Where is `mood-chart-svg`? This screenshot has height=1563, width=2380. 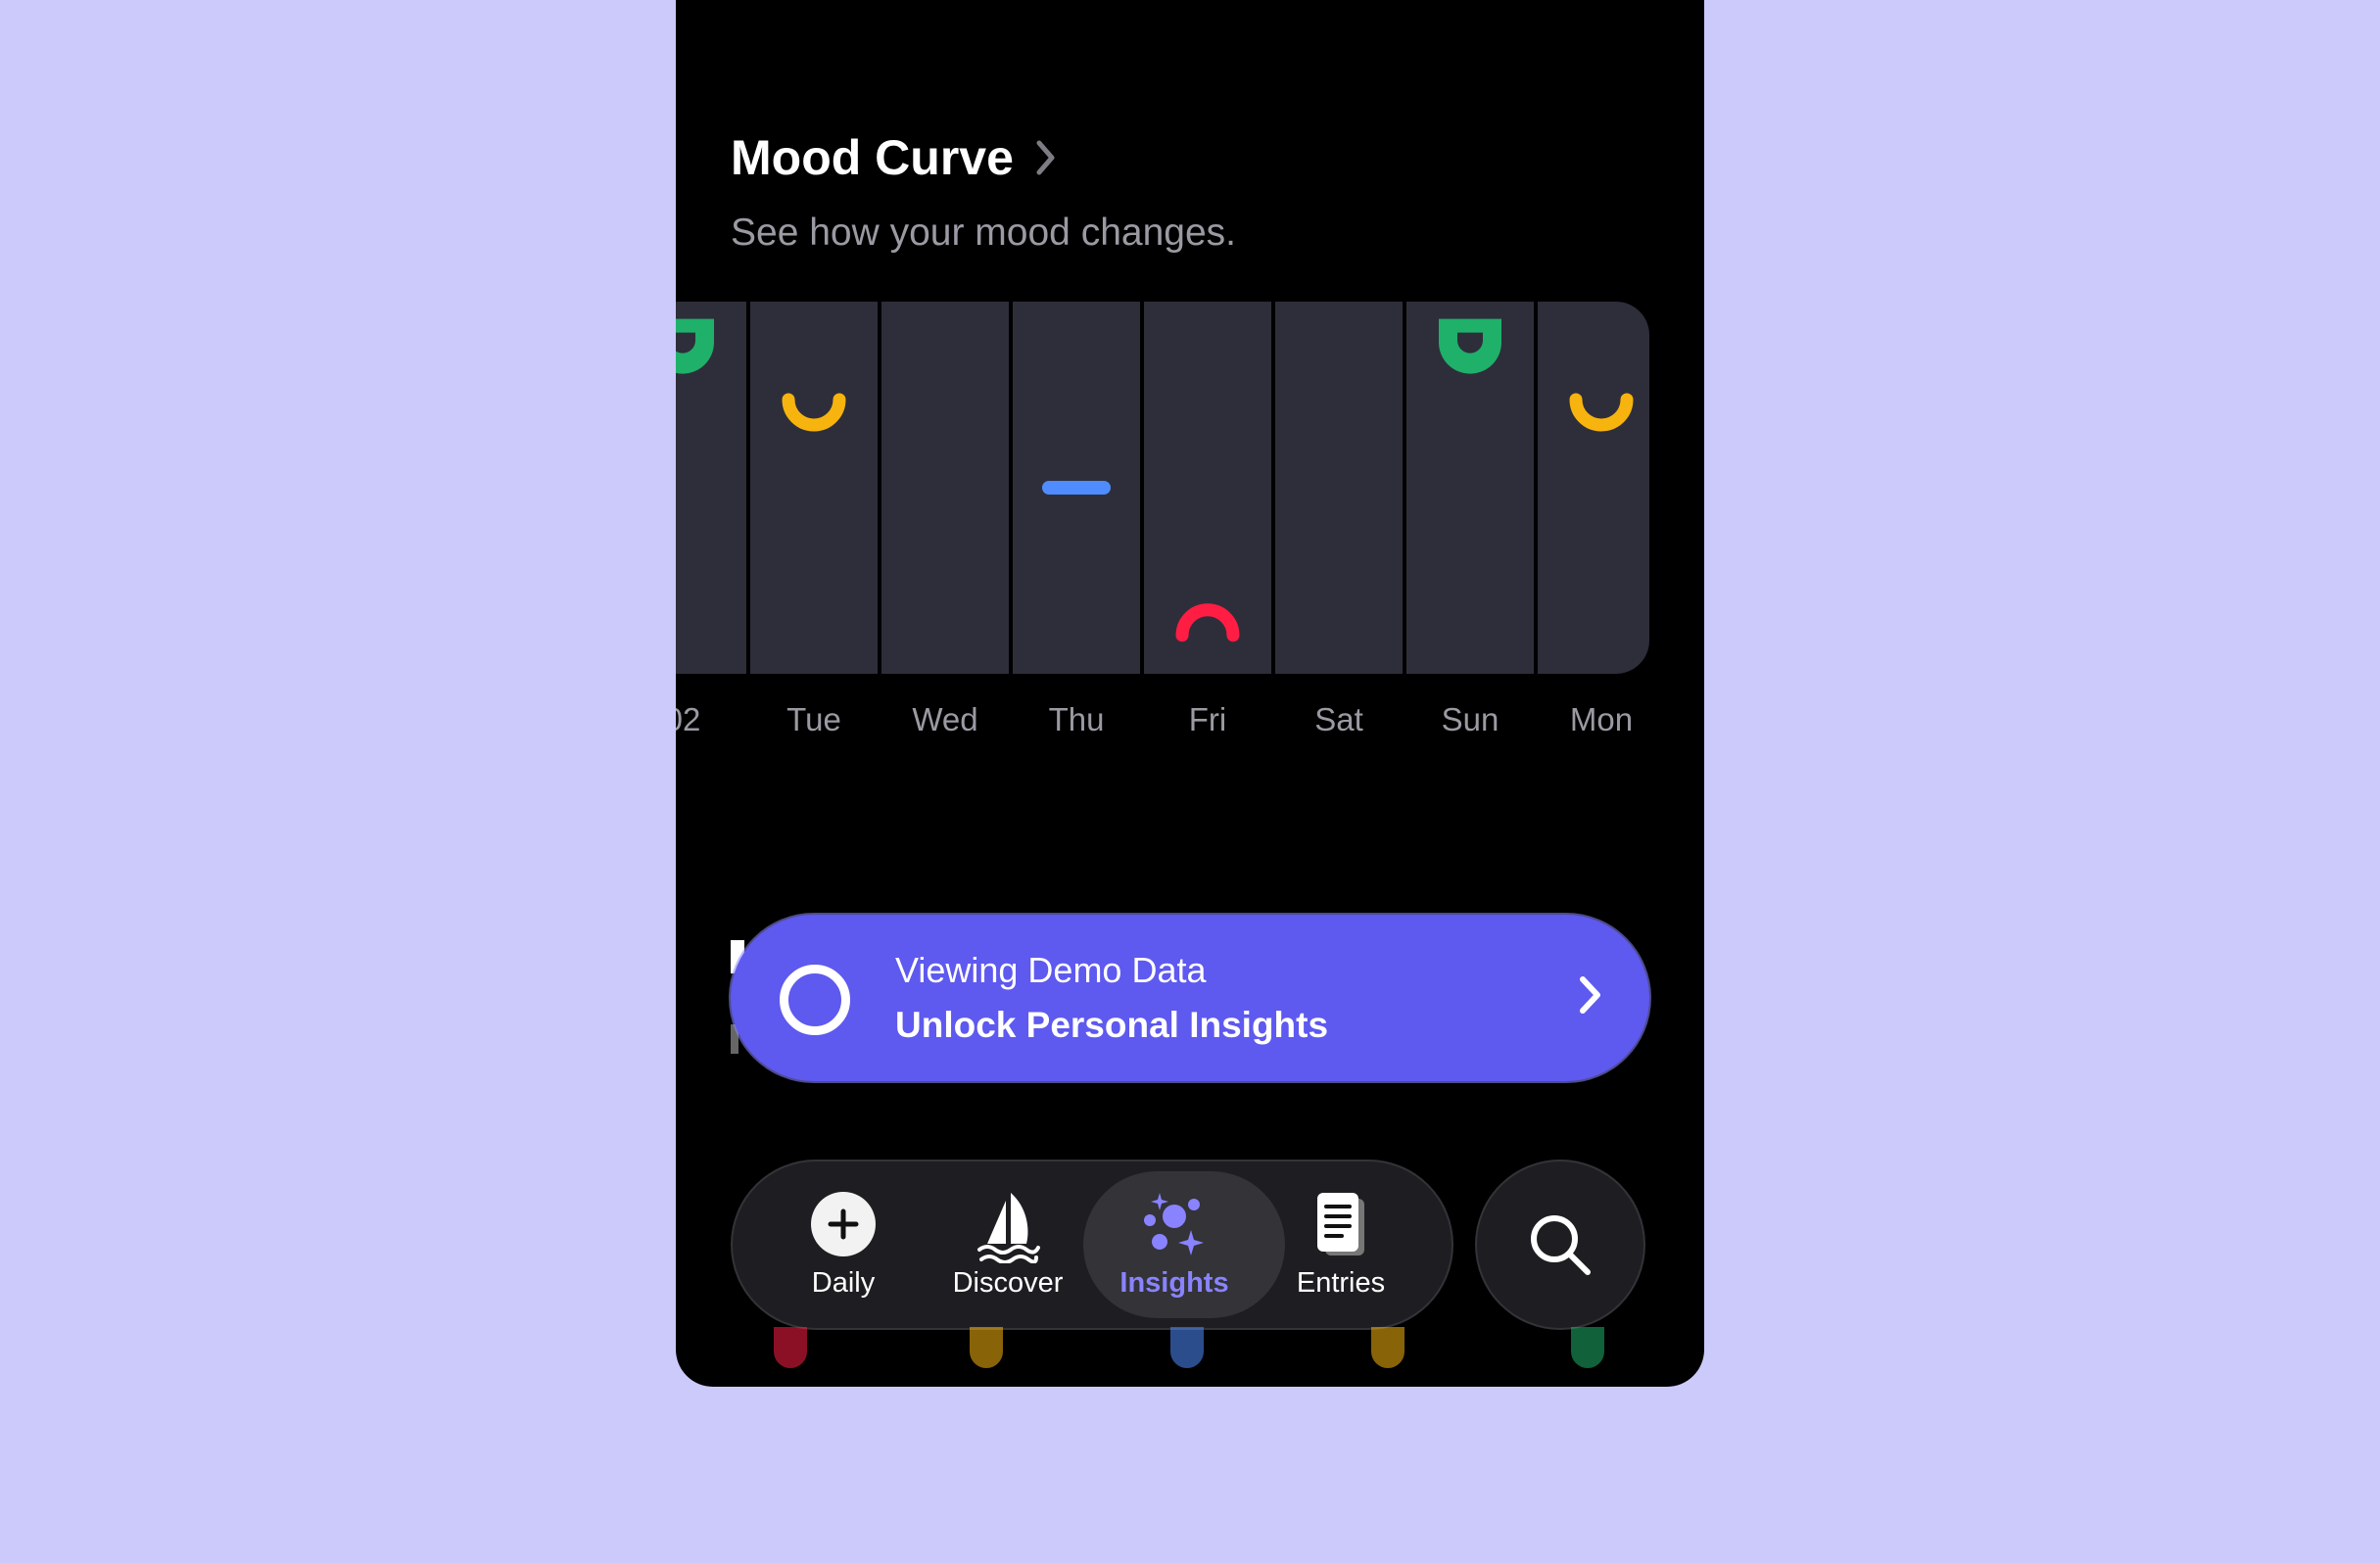 mood-chart-svg is located at coordinates (1155, 488).